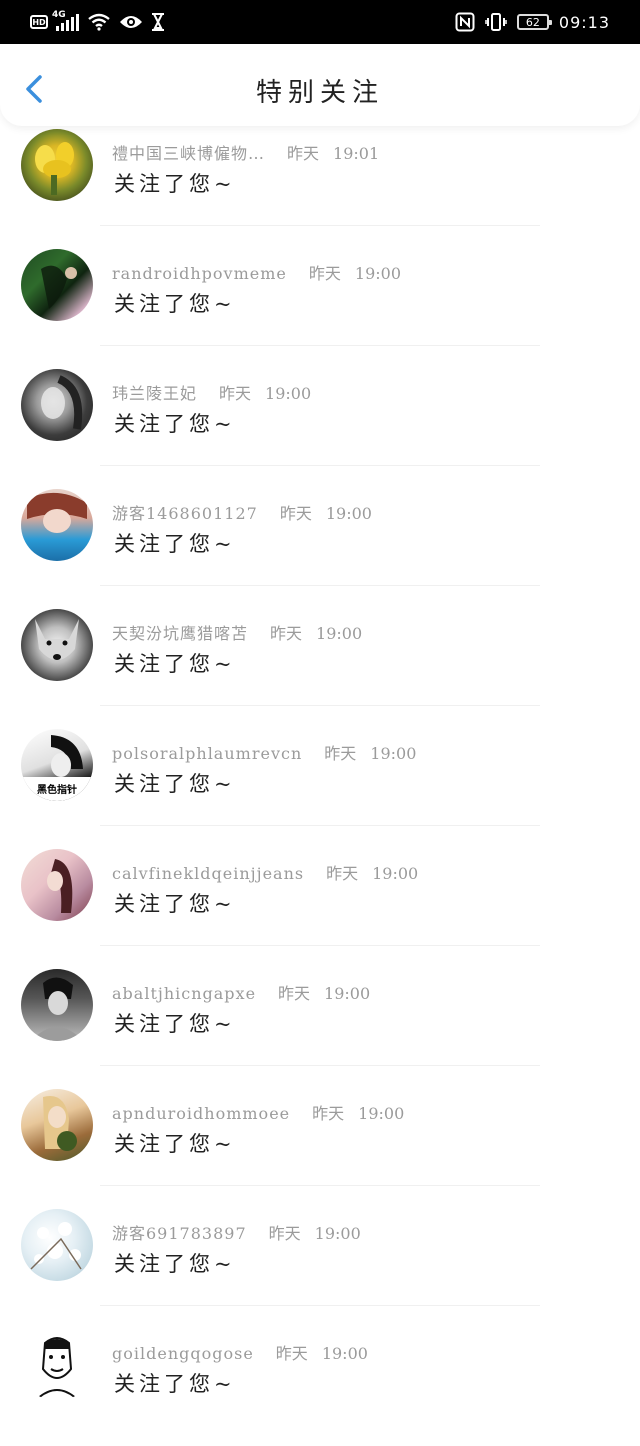 This screenshot has width=640, height=1446. I want to click on list-item: randroidhpovmeme 昨天 19:00 关注了您~, so click(320, 306).